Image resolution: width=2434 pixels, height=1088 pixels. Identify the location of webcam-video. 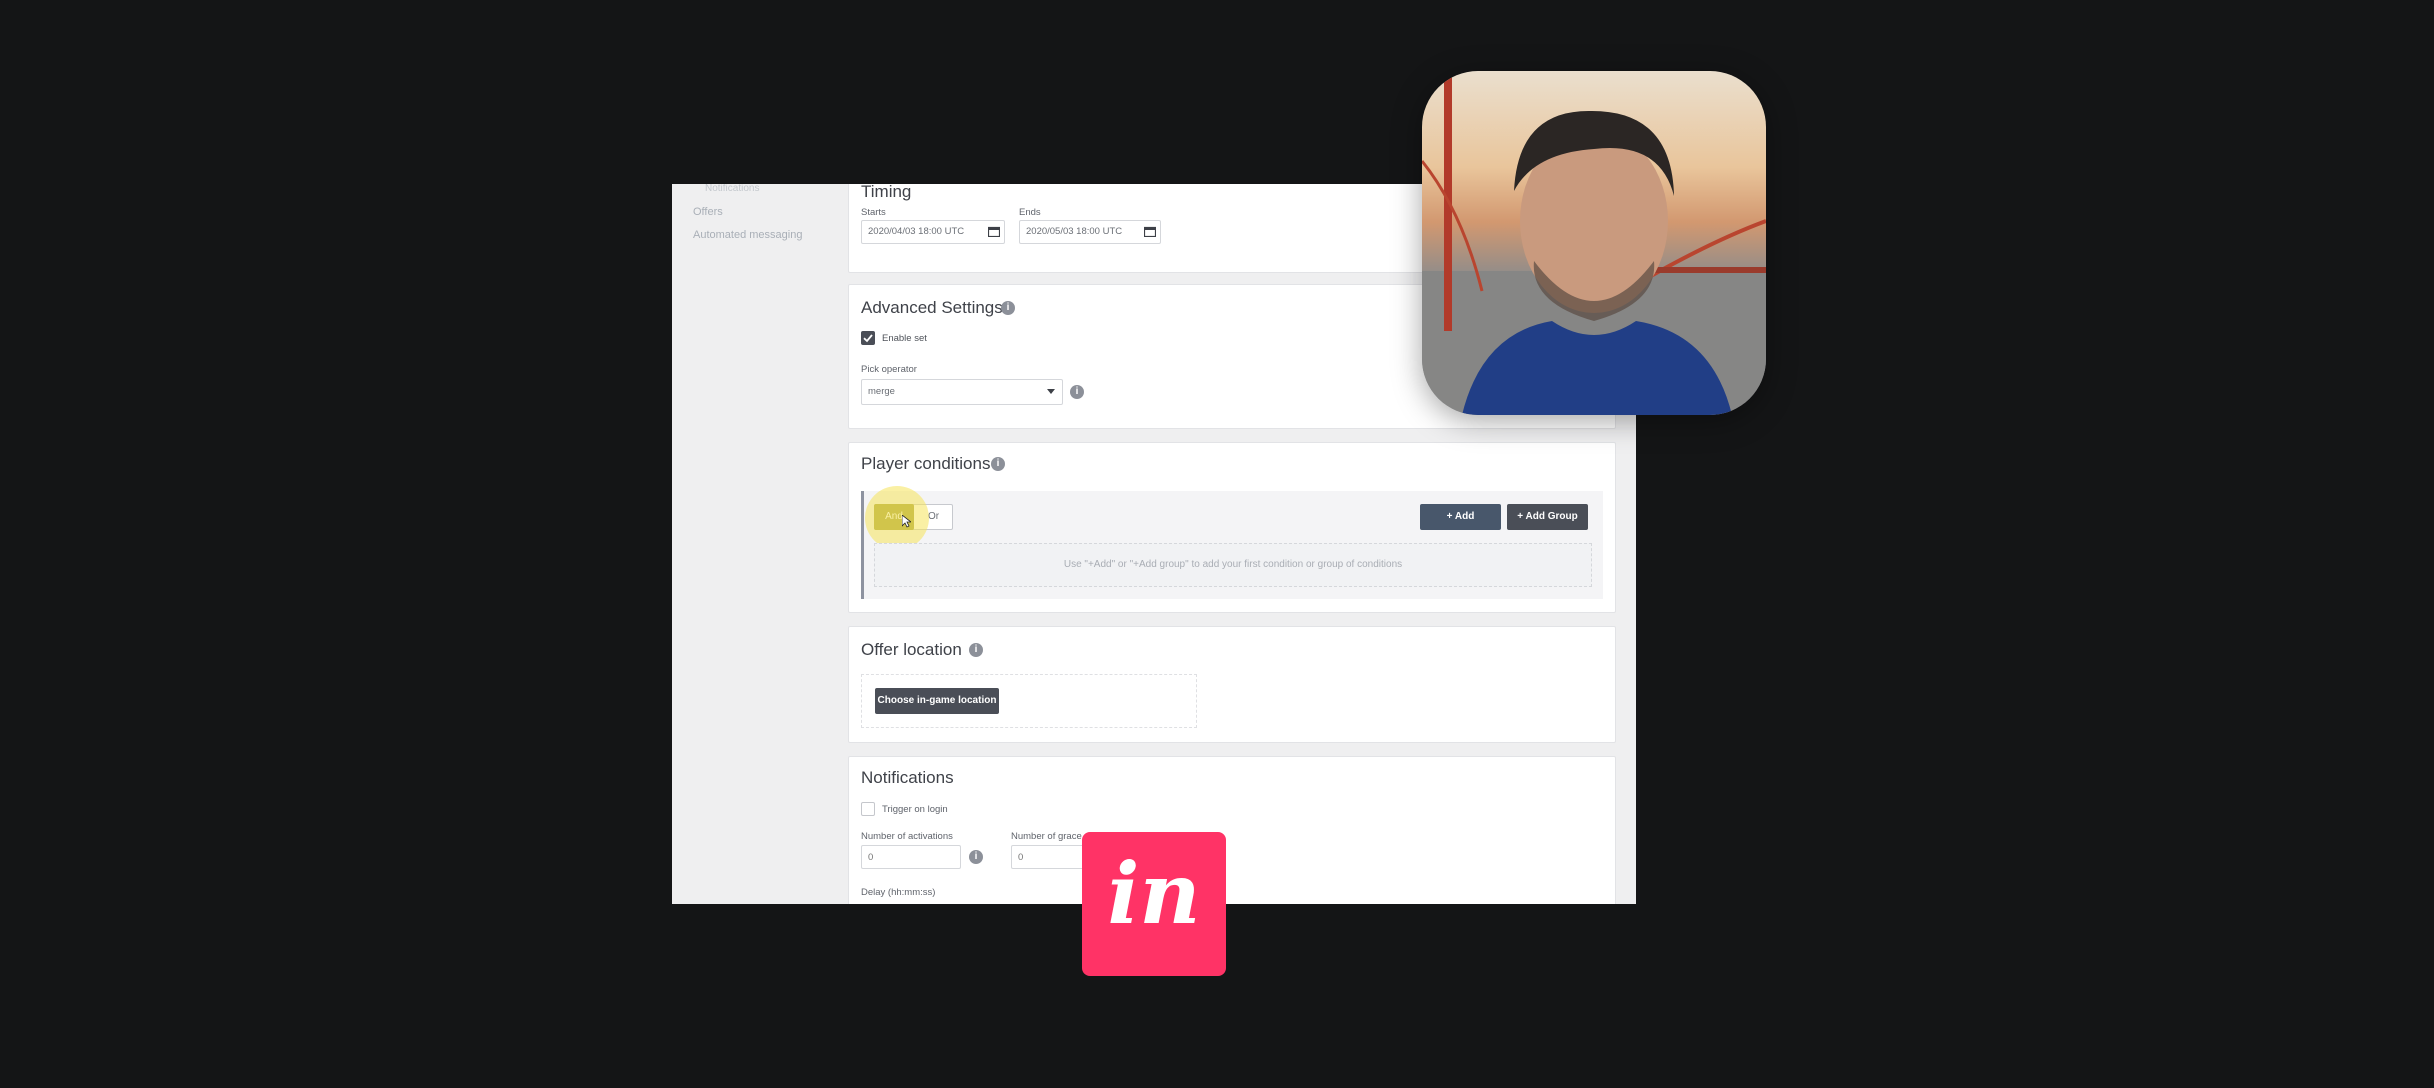
(1594, 243).